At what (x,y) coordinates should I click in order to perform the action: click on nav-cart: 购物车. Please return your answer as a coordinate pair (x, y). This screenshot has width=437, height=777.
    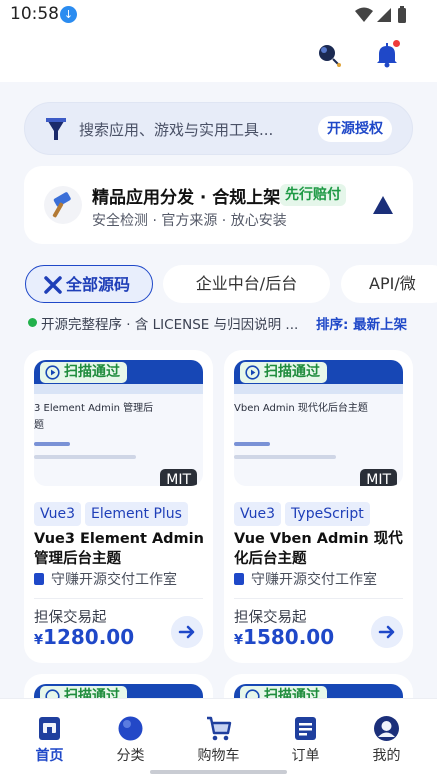
    Looking at the image, I should click on (218, 738).